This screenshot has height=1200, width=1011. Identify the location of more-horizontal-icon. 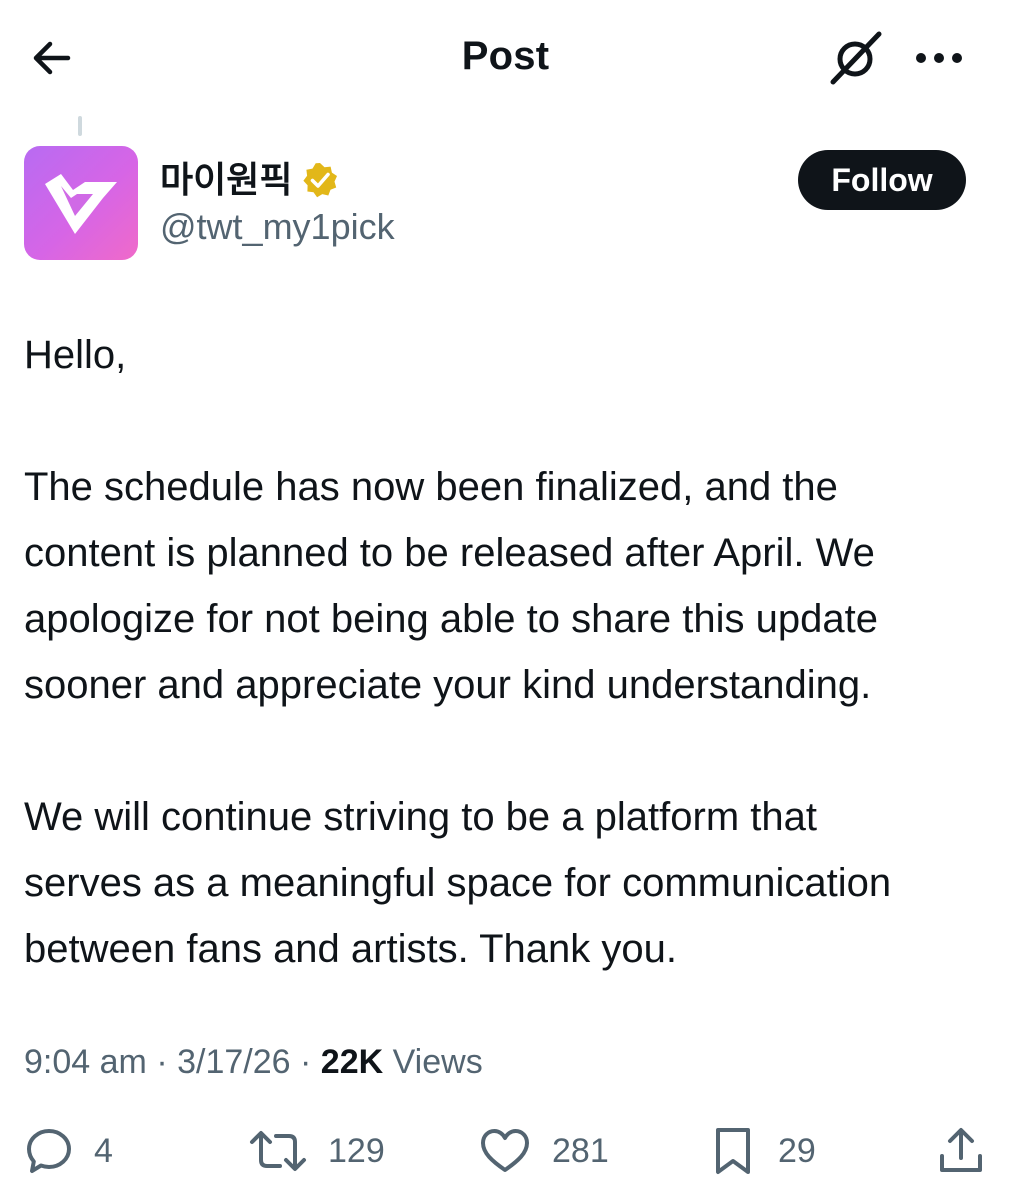
(939, 58).